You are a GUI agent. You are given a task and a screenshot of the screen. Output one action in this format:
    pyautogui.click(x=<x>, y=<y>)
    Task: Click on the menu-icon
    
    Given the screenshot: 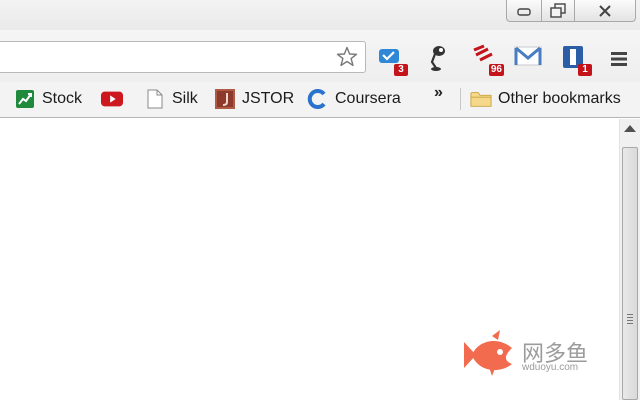 What is the action you would take?
    pyautogui.click(x=619, y=59)
    